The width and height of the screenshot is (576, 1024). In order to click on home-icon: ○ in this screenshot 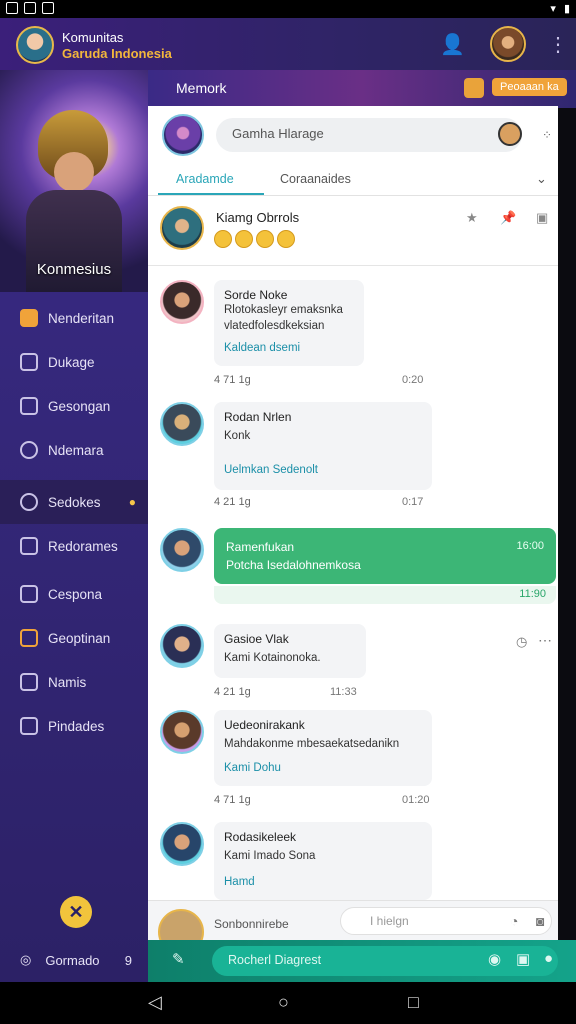, I will do `click(283, 1002)`.